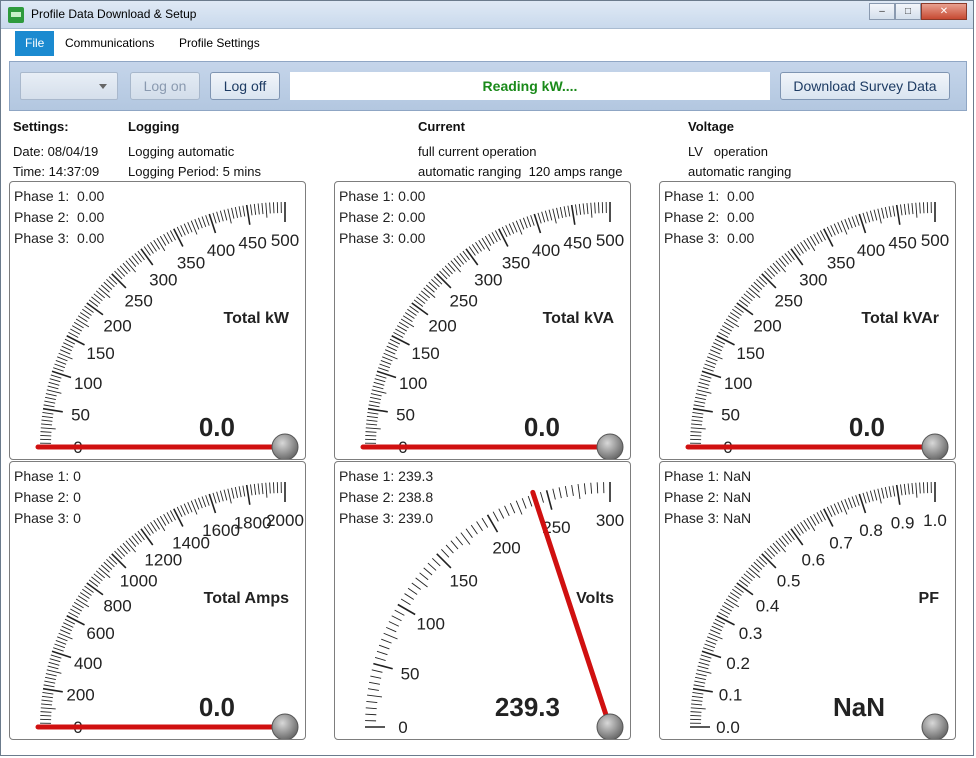 This screenshot has height=758, width=976. Describe the element at coordinates (35, 43) in the screenshot. I see `menu-file: File` at that location.